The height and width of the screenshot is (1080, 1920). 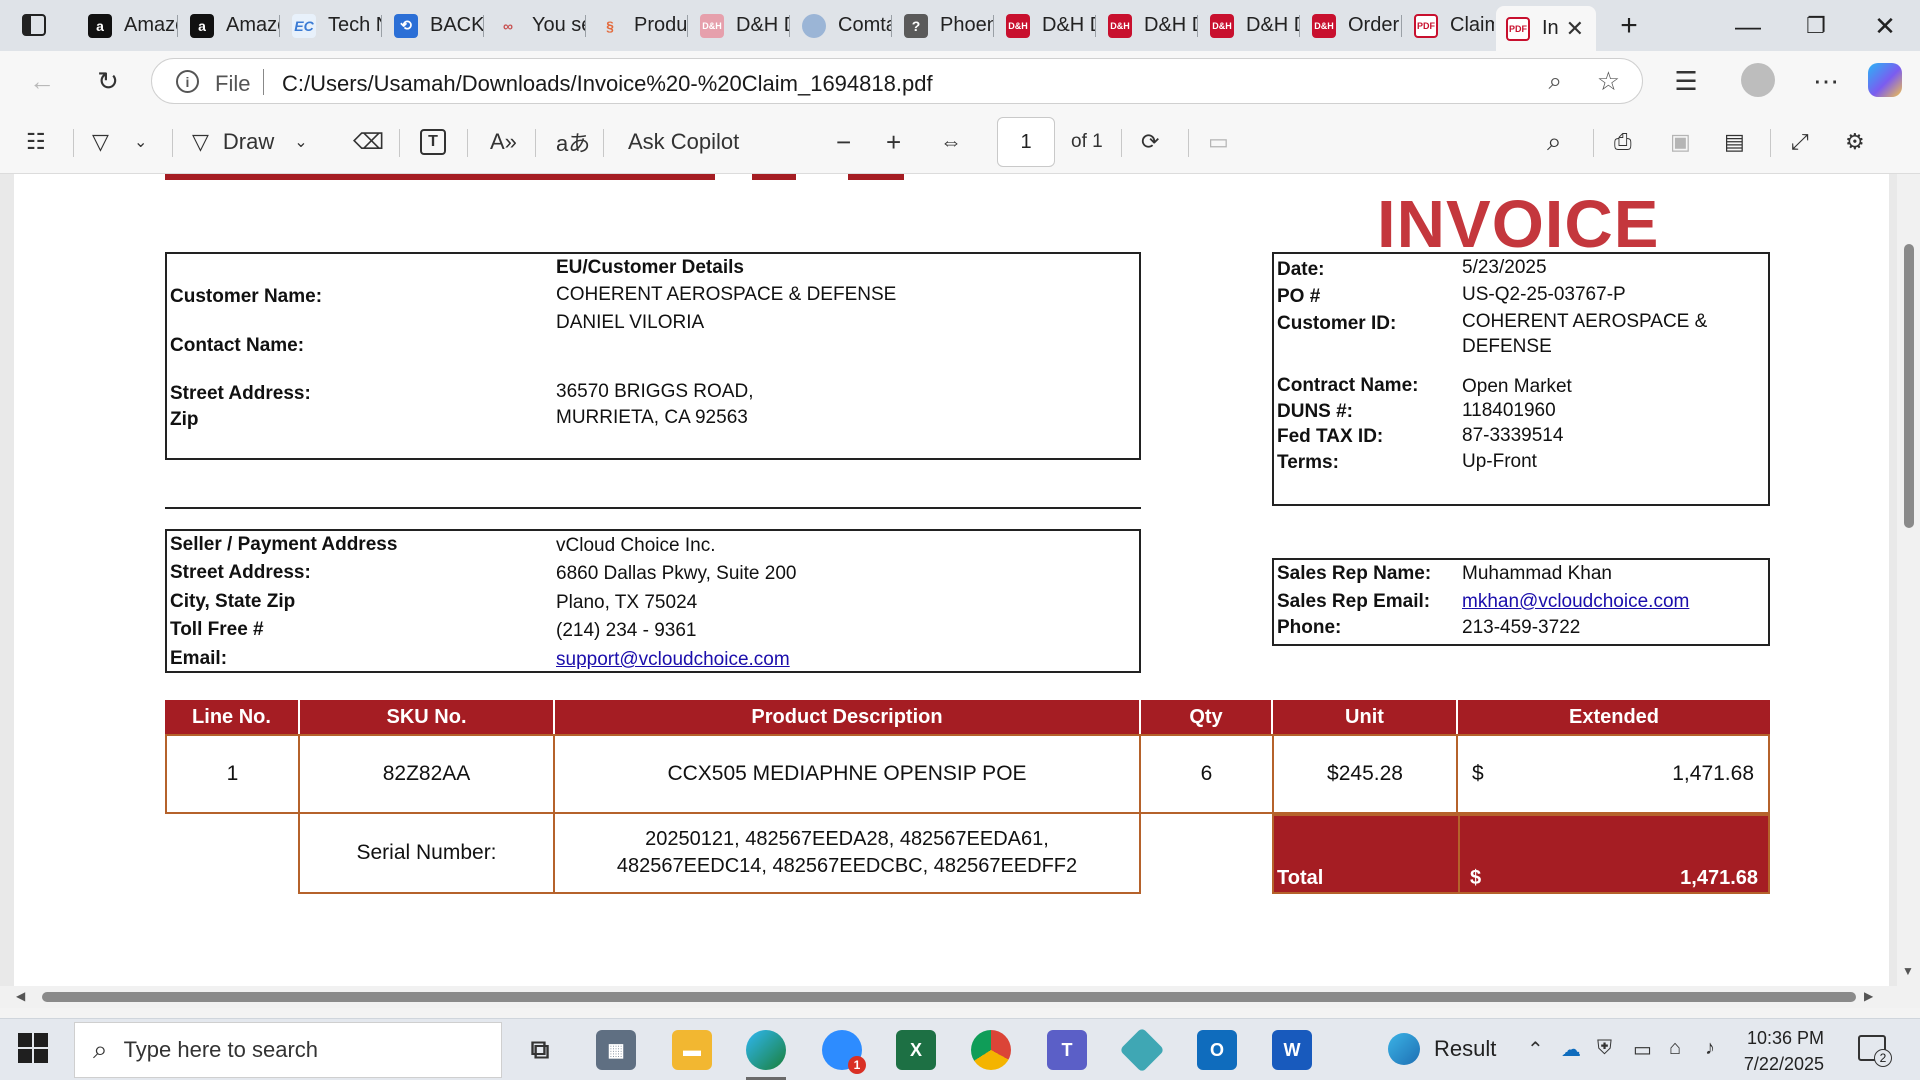 What do you see at coordinates (250, 142) in the screenshot?
I see `draw-button: ▽ Draw ⌄` at bounding box center [250, 142].